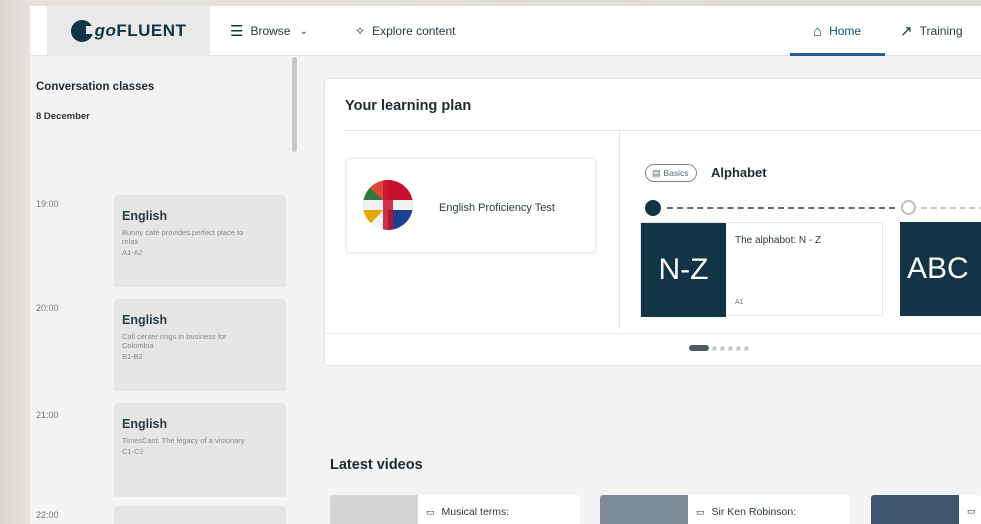 This screenshot has width=981, height=524. I want to click on carousel-pager, so click(720, 348).